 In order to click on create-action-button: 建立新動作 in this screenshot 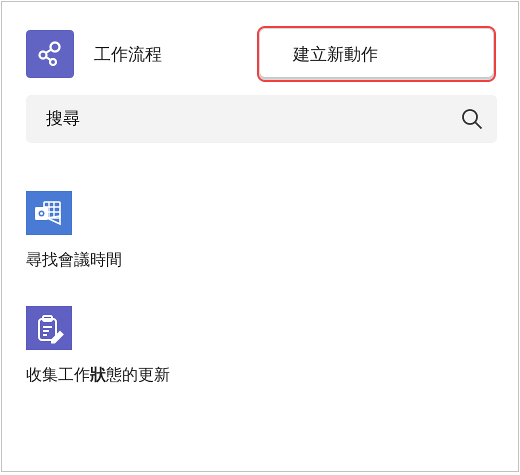, I will do `click(376, 54)`.